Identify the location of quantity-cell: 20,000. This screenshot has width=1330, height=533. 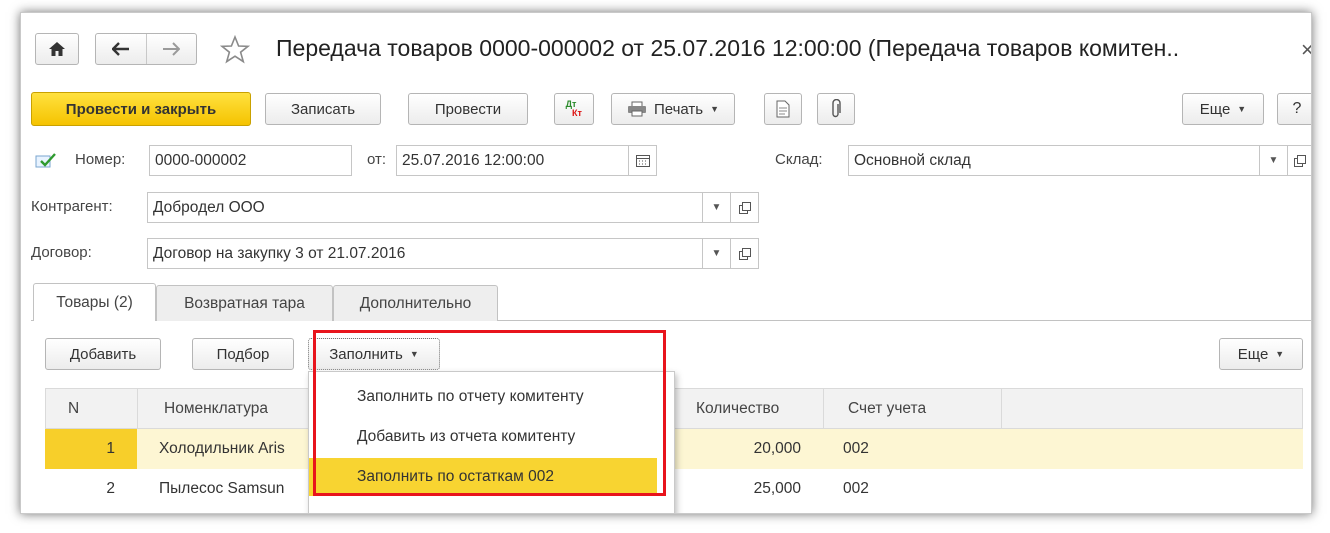
(777, 448).